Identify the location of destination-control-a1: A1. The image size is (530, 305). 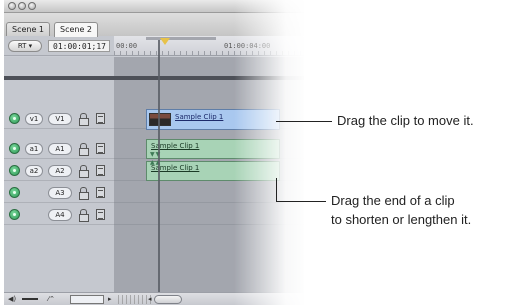
(60, 149).